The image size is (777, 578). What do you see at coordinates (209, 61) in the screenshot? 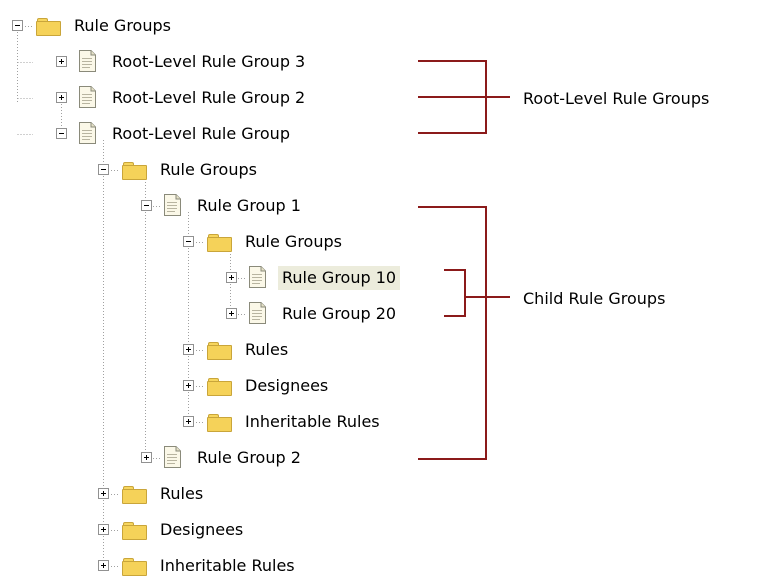
I see `tree-node-label: Root-Level Rule Group 3` at bounding box center [209, 61].